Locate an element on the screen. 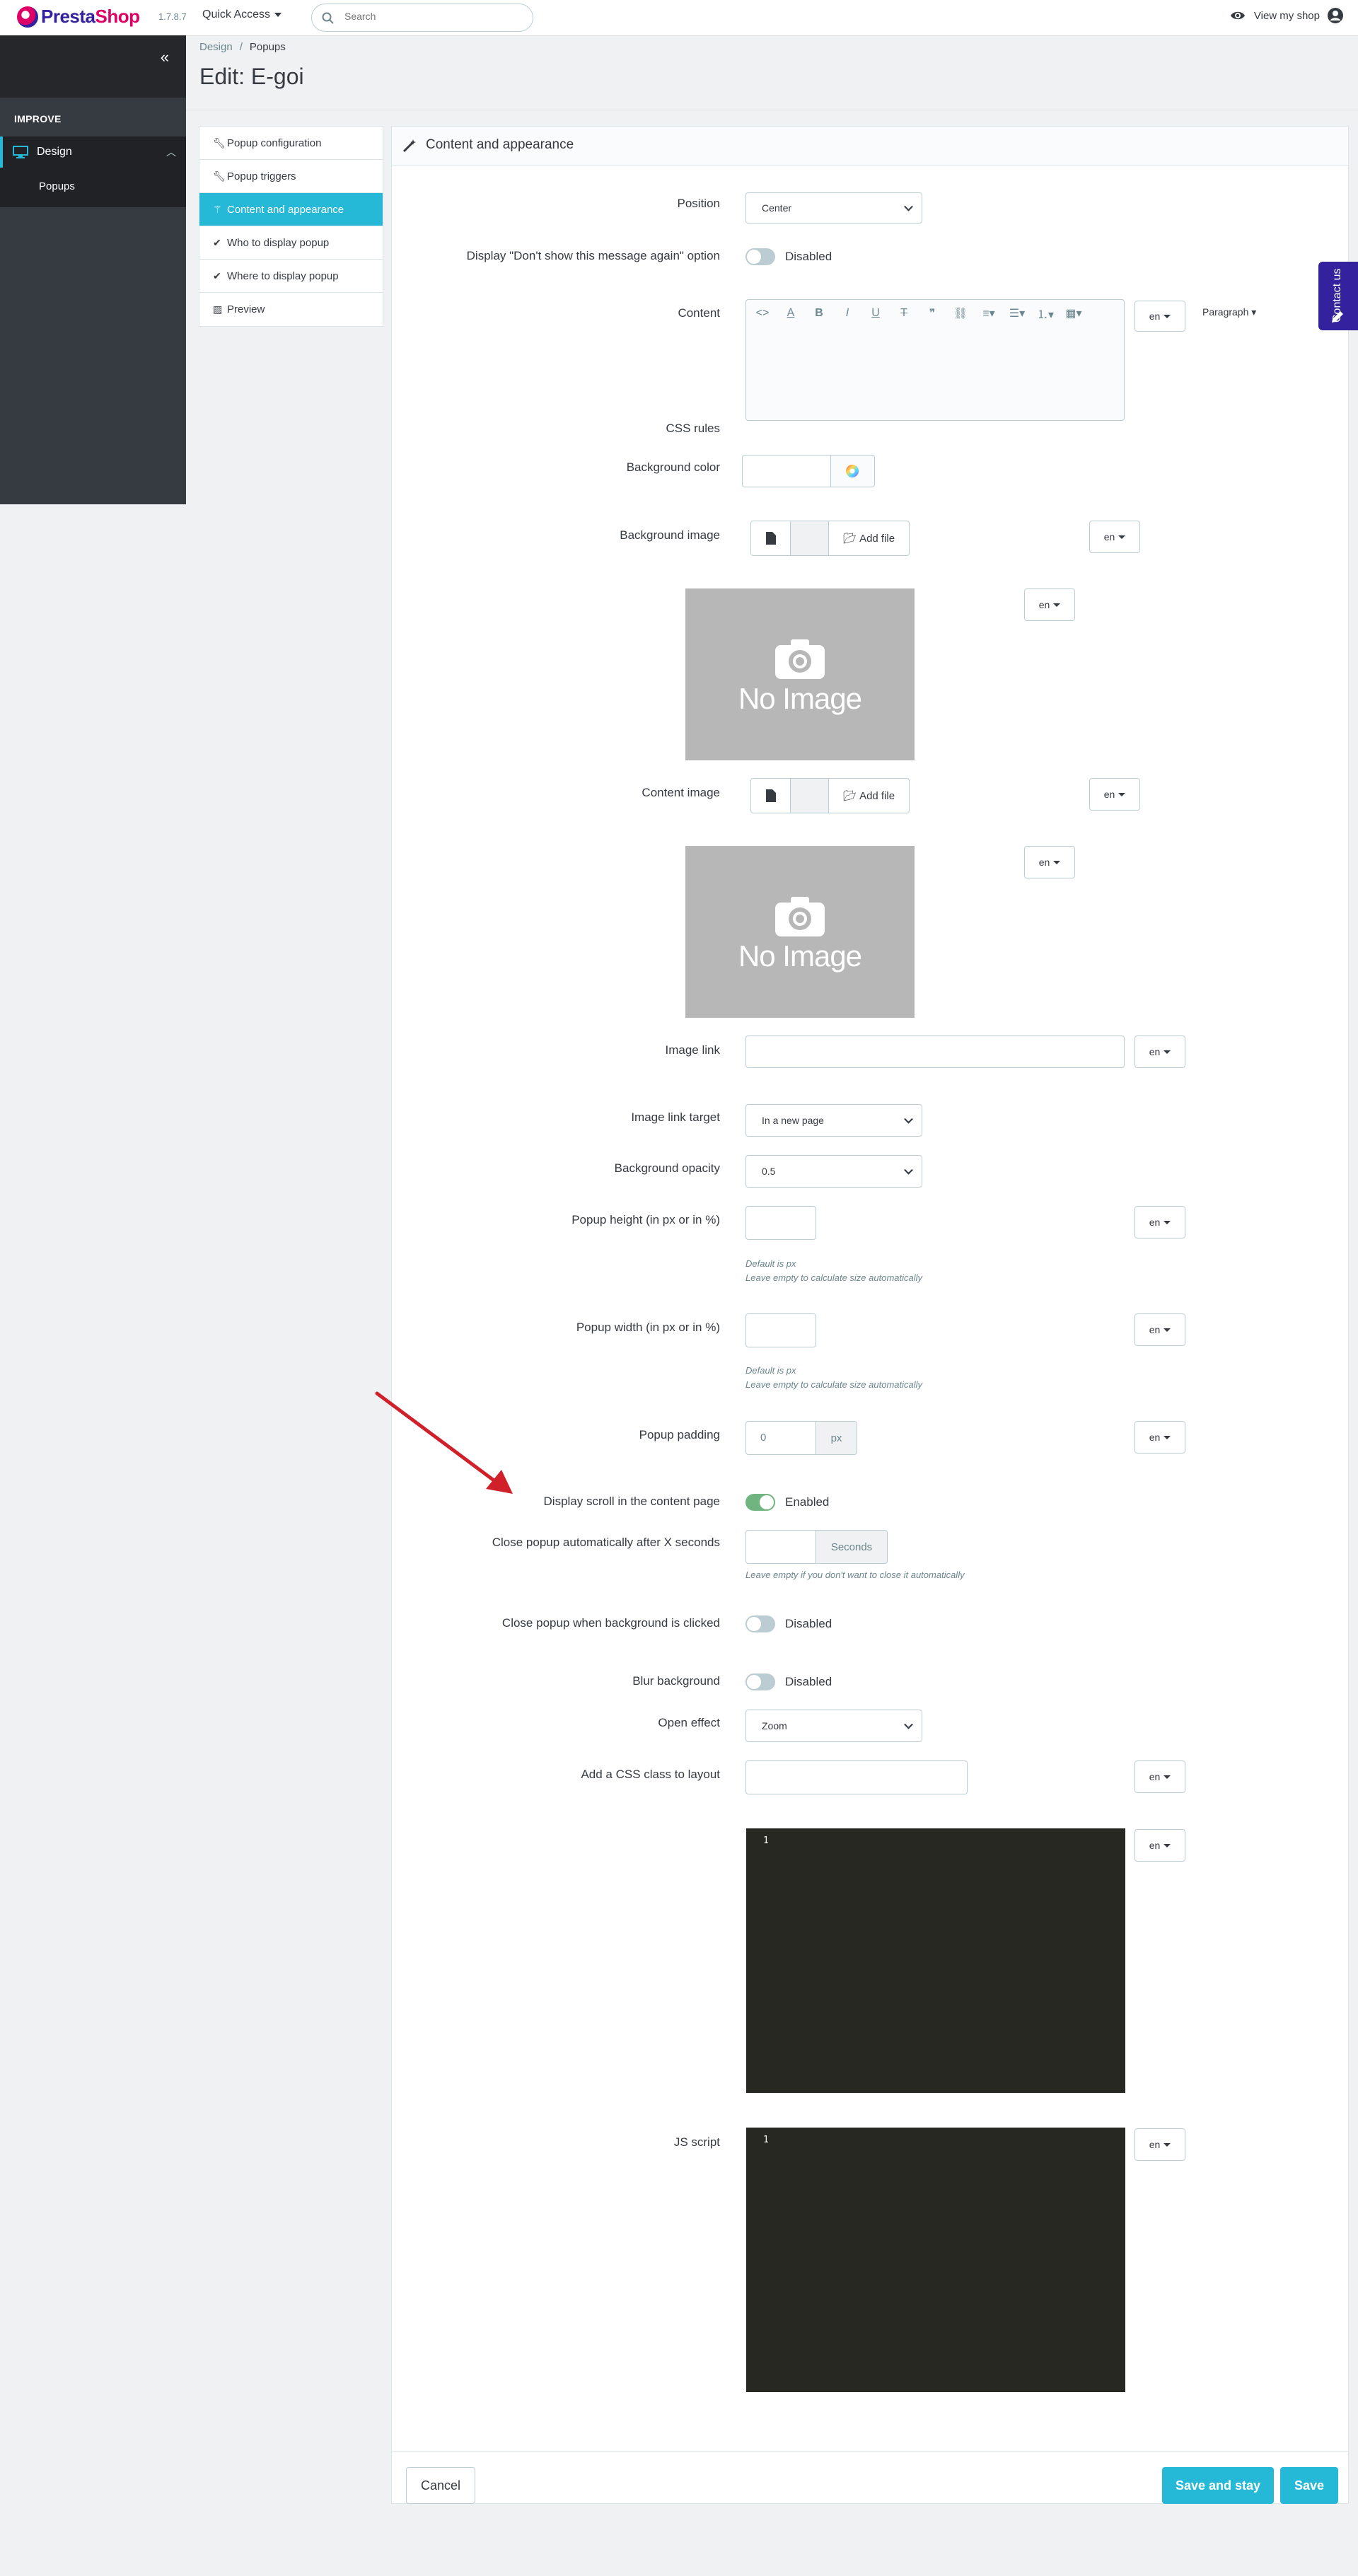 The width and height of the screenshot is (1358, 2576). user-avatar-icon is located at coordinates (1335, 15).